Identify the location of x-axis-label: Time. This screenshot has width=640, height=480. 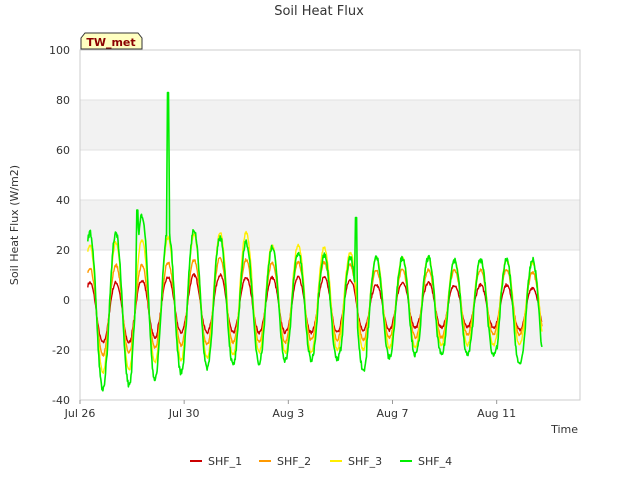
(564, 429).